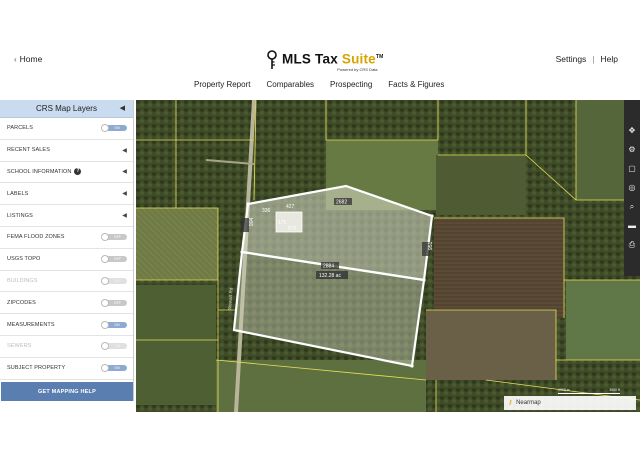 This screenshot has height=460, width=640. Describe the element at coordinates (31, 59) in the screenshot. I see `home-label: Home` at that location.